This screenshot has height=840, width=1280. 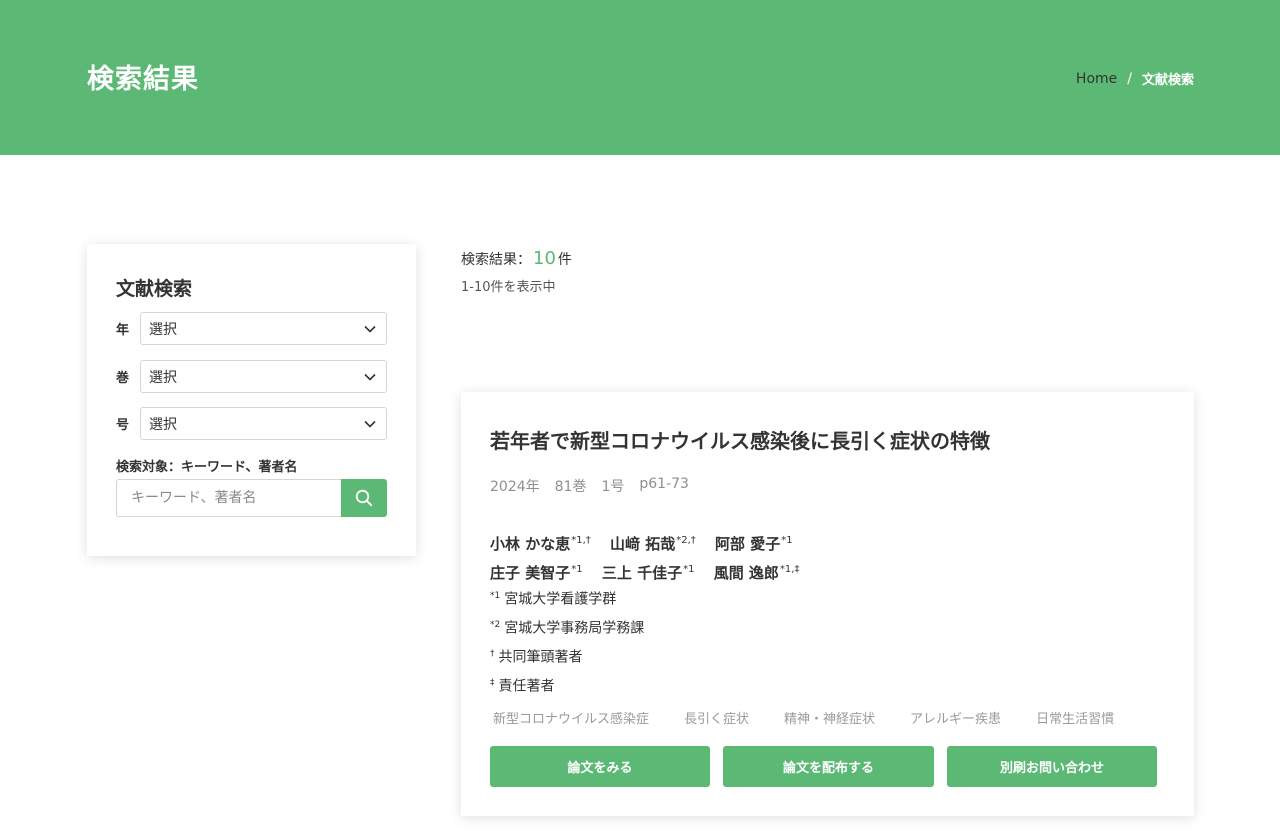 I want to click on author-marks: *1,†, so click(x=581, y=540).